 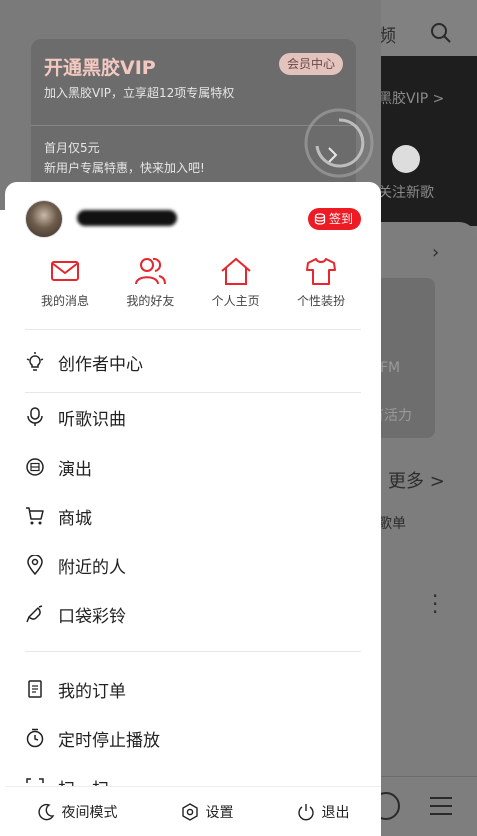 What do you see at coordinates (435, 604) in the screenshot?
I see `more-vertical-icon: · · ·` at bounding box center [435, 604].